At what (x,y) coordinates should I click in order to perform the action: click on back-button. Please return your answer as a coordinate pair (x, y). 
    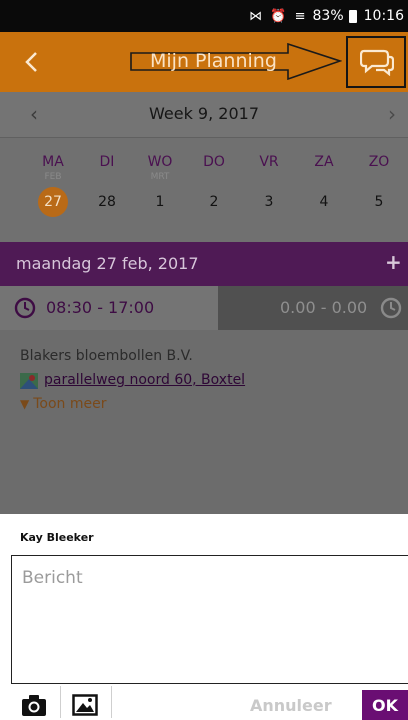
    Looking at the image, I should click on (37, 62).